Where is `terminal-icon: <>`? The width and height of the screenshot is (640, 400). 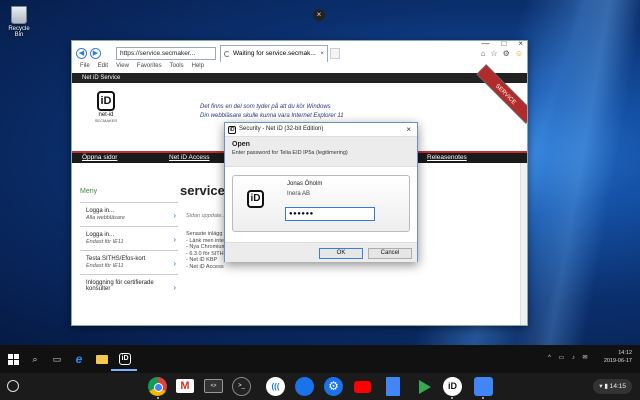
terminal-icon: <> is located at coordinates (213, 386).